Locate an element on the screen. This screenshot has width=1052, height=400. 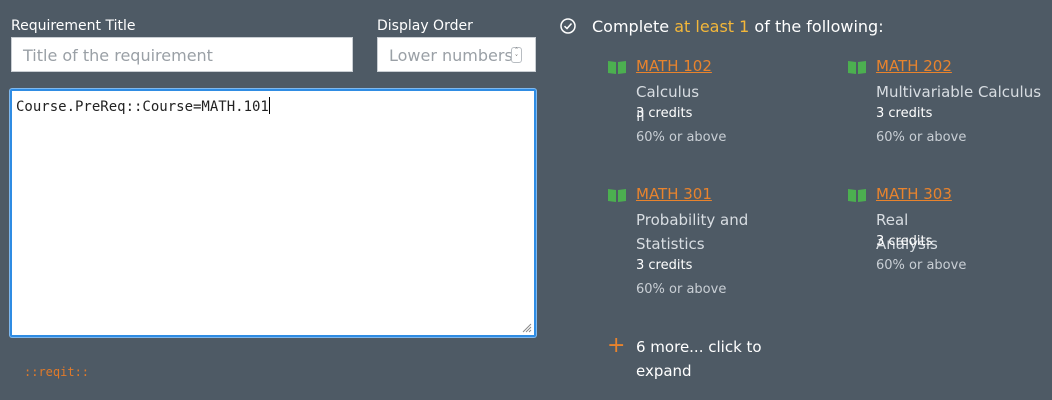
expand-more-label: 6 more... click to expand is located at coordinates (716, 359).